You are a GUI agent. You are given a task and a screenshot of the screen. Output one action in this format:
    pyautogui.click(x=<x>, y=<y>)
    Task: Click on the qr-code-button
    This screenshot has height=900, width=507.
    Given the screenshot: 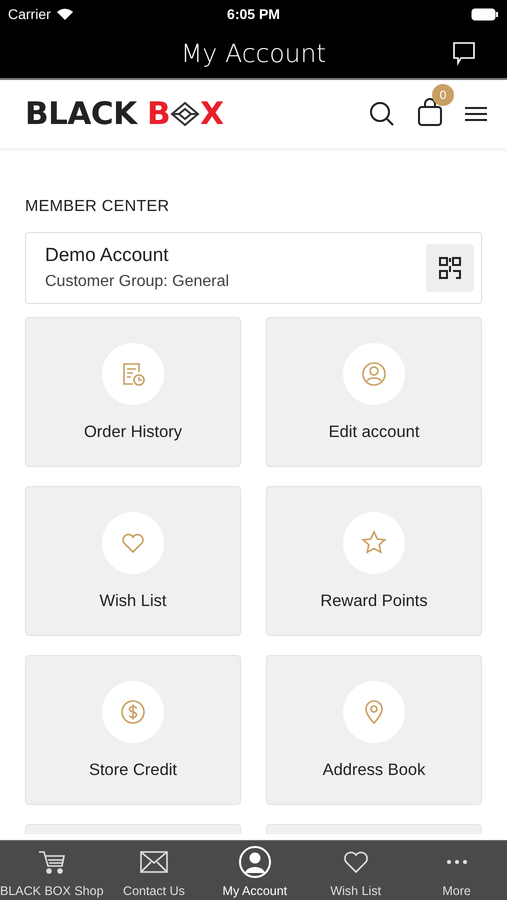 What is the action you would take?
    pyautogui.click(x=450, y=268)
    